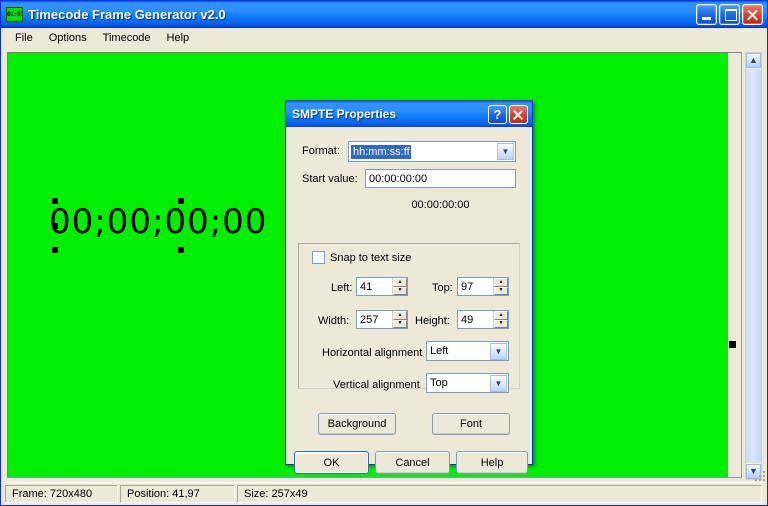 The width and height of the screenshot is (768, 506). I want to click on start-value-label: Start value:, so click(330, 179).